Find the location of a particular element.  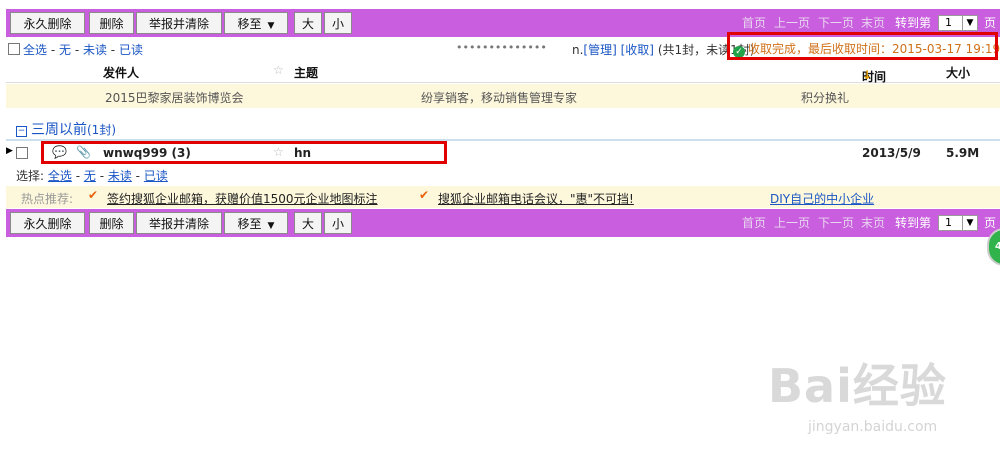

next-page-link: 下一页 is located at coordinates (836, 223).